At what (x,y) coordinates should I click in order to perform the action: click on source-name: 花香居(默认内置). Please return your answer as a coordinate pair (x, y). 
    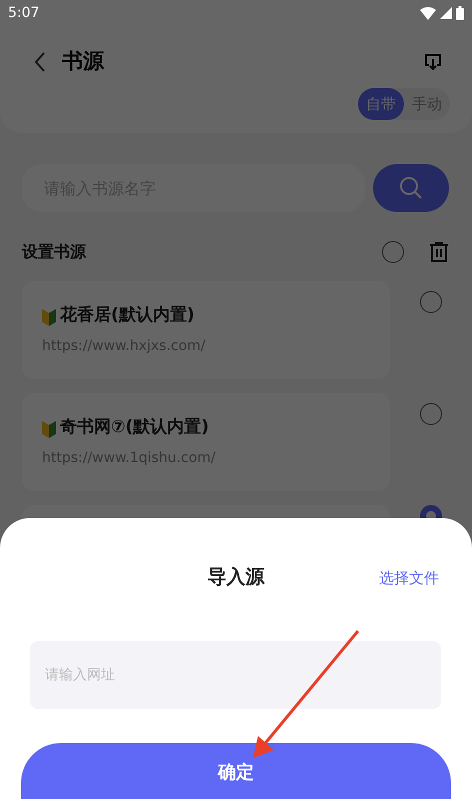
    Looking at the image, I should click on (127, 315).